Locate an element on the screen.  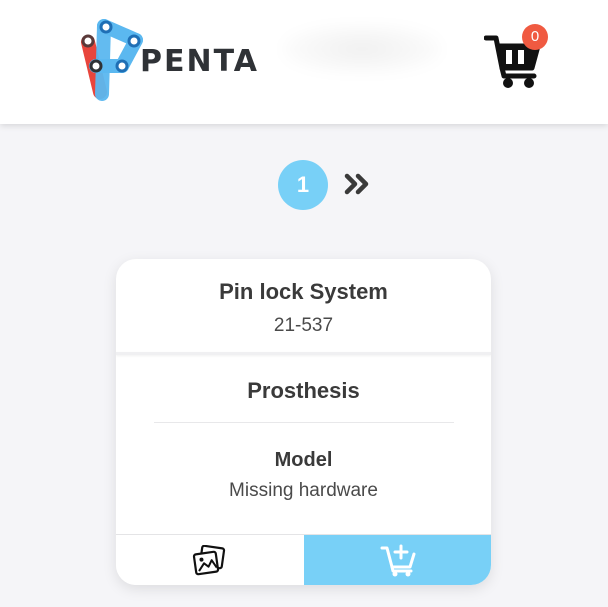
add-to-cart-button is located at coordinates (397, 560).